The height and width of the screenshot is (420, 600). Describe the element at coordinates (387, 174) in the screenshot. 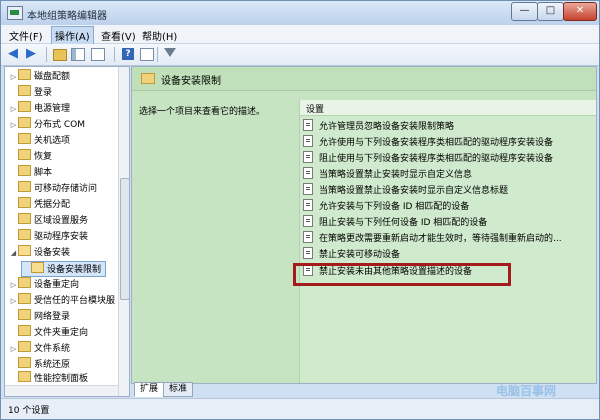

I see `policy-item: 当策略设置禁止安装时显示自定义信息` at that location.